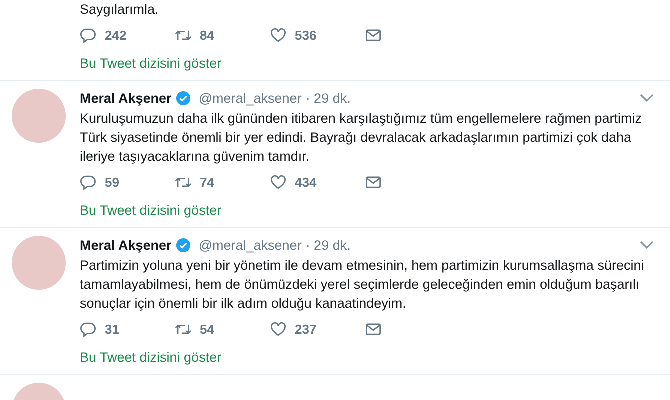  What do you see at coordinates (207, 183) in the screenshot?
I see `retweet-count: 74` at bounding box center [207, 183].